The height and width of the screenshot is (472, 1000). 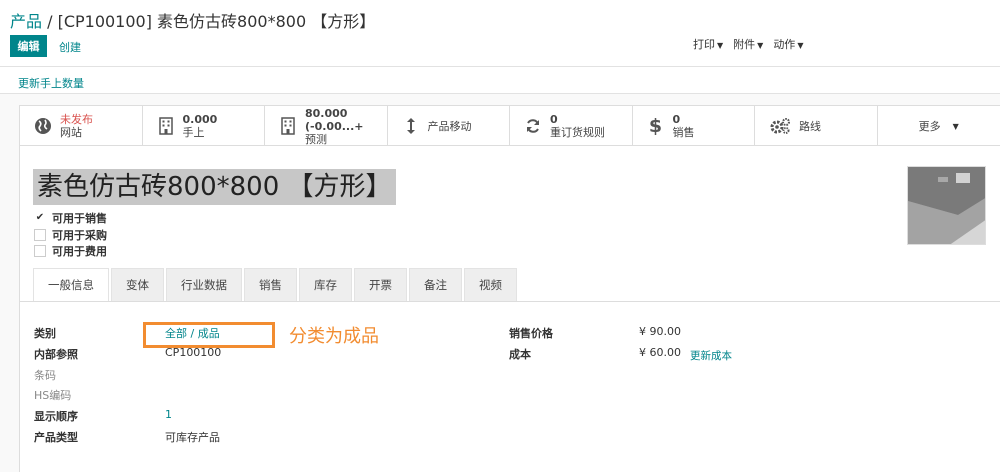 What do you see at coordinates (45, 375) in the screenshot?
I see `barcode-label: 条码` at bounding box center [45, 375].